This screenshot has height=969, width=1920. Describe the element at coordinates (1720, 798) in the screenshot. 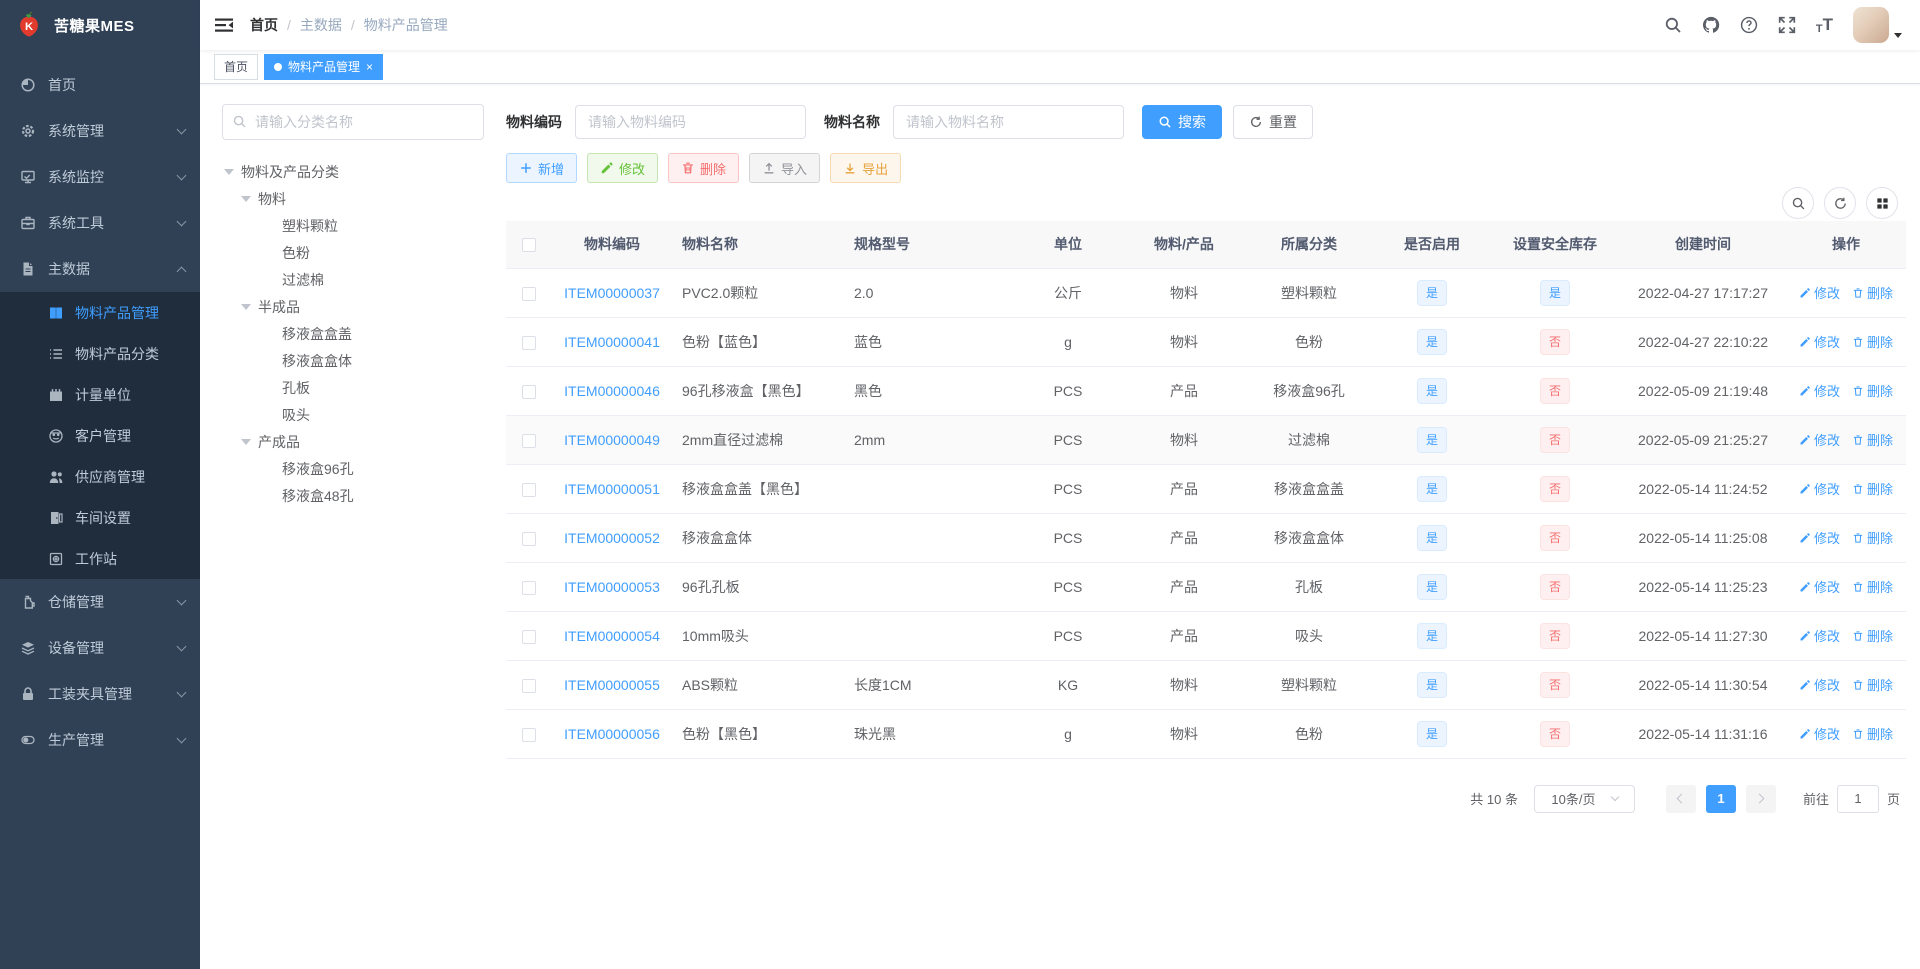

I see `page-number-1: 1` at that location.